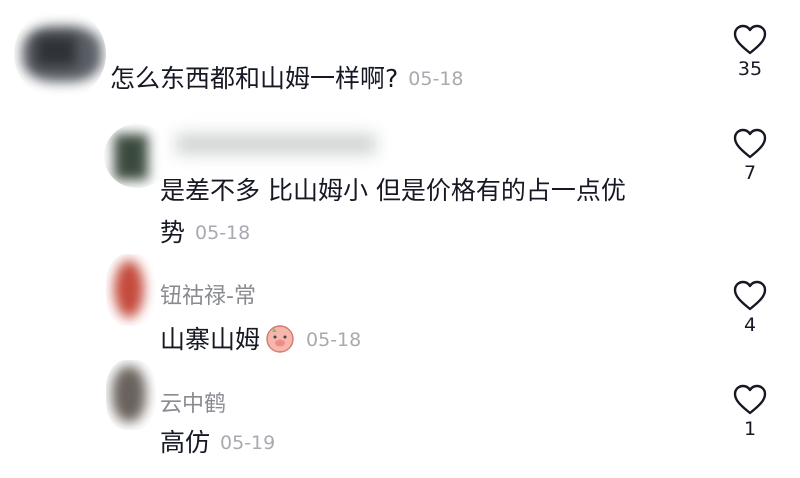 The height and width of the screenshot is (478, 800). What do you see at coordinates (210, 339) in the screenshot?
I see `comment-text-content: 山寨山姆` at bounding box center [210, 339].